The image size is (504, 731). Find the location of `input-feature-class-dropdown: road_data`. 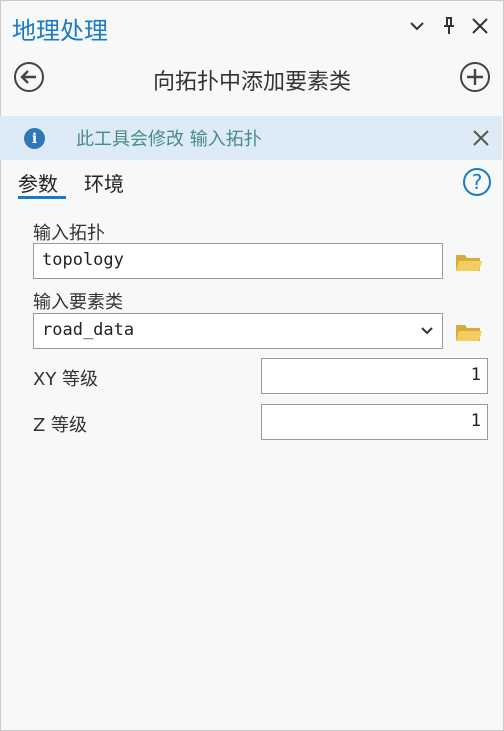

input-feature-class-dropdown: road_data is located at coordinates (238, 331).